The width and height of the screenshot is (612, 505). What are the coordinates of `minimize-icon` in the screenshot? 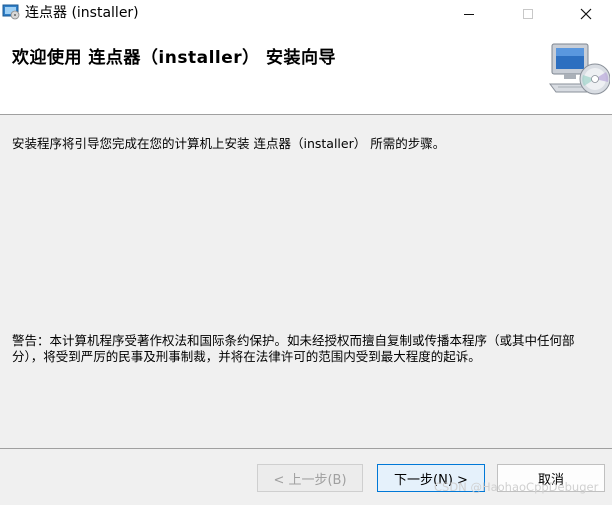 It's located at (469, 14).